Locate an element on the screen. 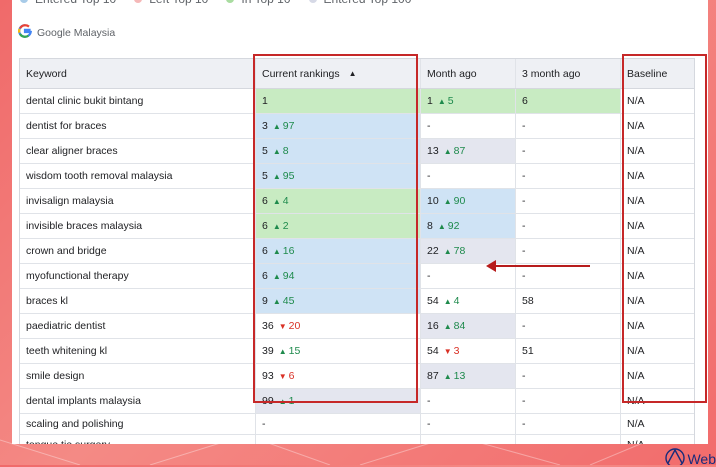  source-label: Google Malaysia is located at coordinates (66, 33).